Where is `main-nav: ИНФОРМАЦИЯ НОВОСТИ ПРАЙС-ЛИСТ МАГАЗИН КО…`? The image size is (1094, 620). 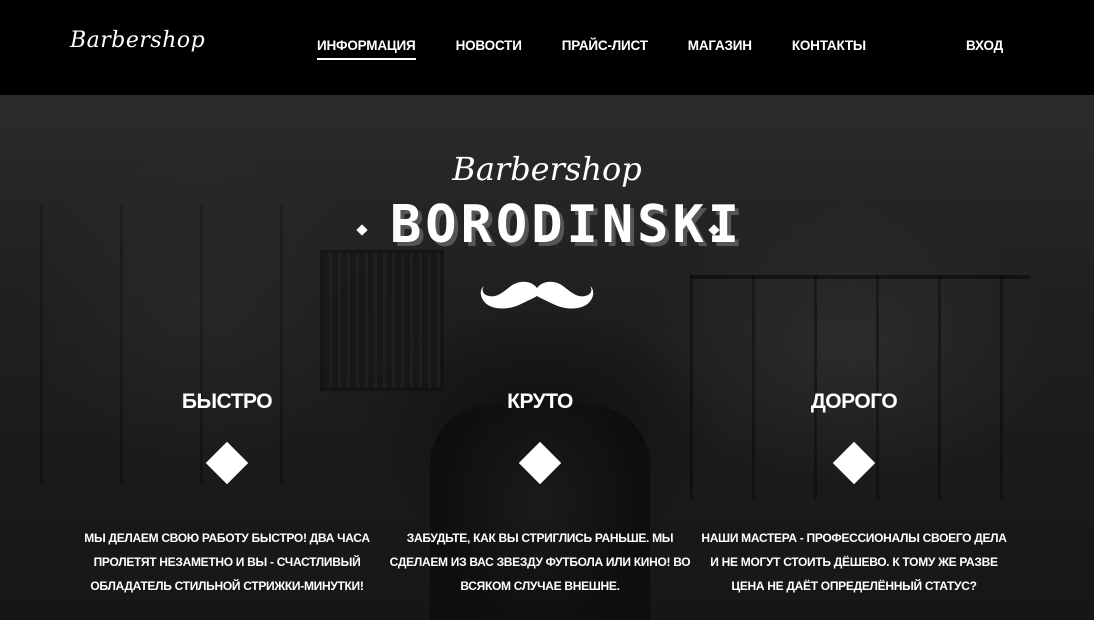 main-nav: ИНФОРМАЦИЯ НОВОСТИ ПРАЙС-ЛИСТ МАГАЗИН КО… is located at coordinates (611, 49).